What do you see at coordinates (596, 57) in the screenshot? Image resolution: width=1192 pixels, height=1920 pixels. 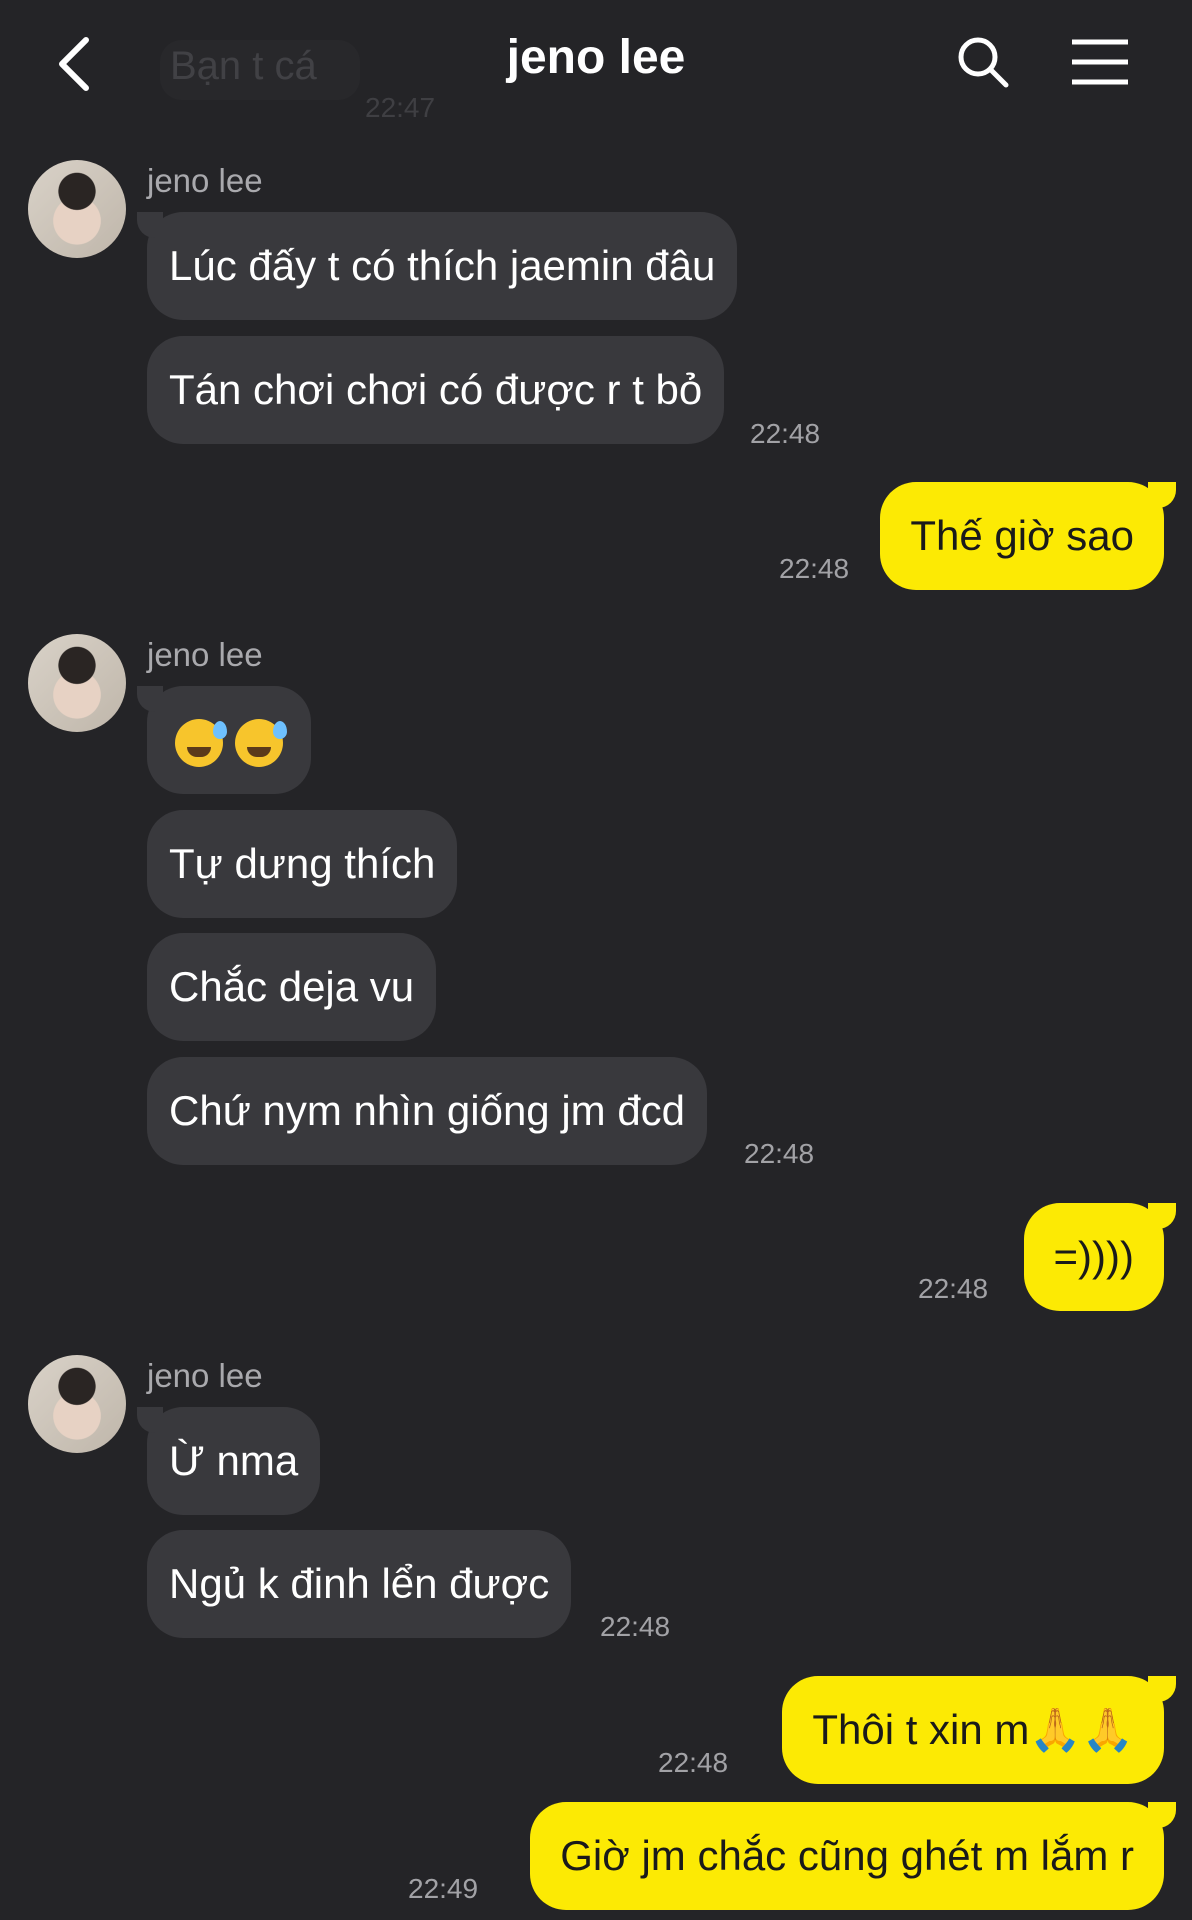 I see `chat-title: jeno lee` at bounding box center [596, 57].